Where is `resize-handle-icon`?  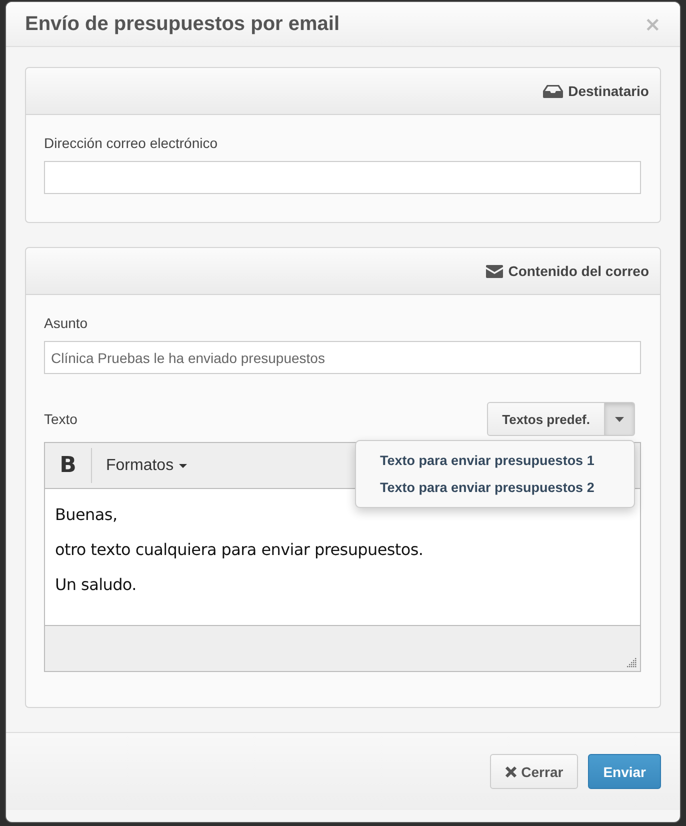 resize-handle-icon is located at coordinates (632, 663).